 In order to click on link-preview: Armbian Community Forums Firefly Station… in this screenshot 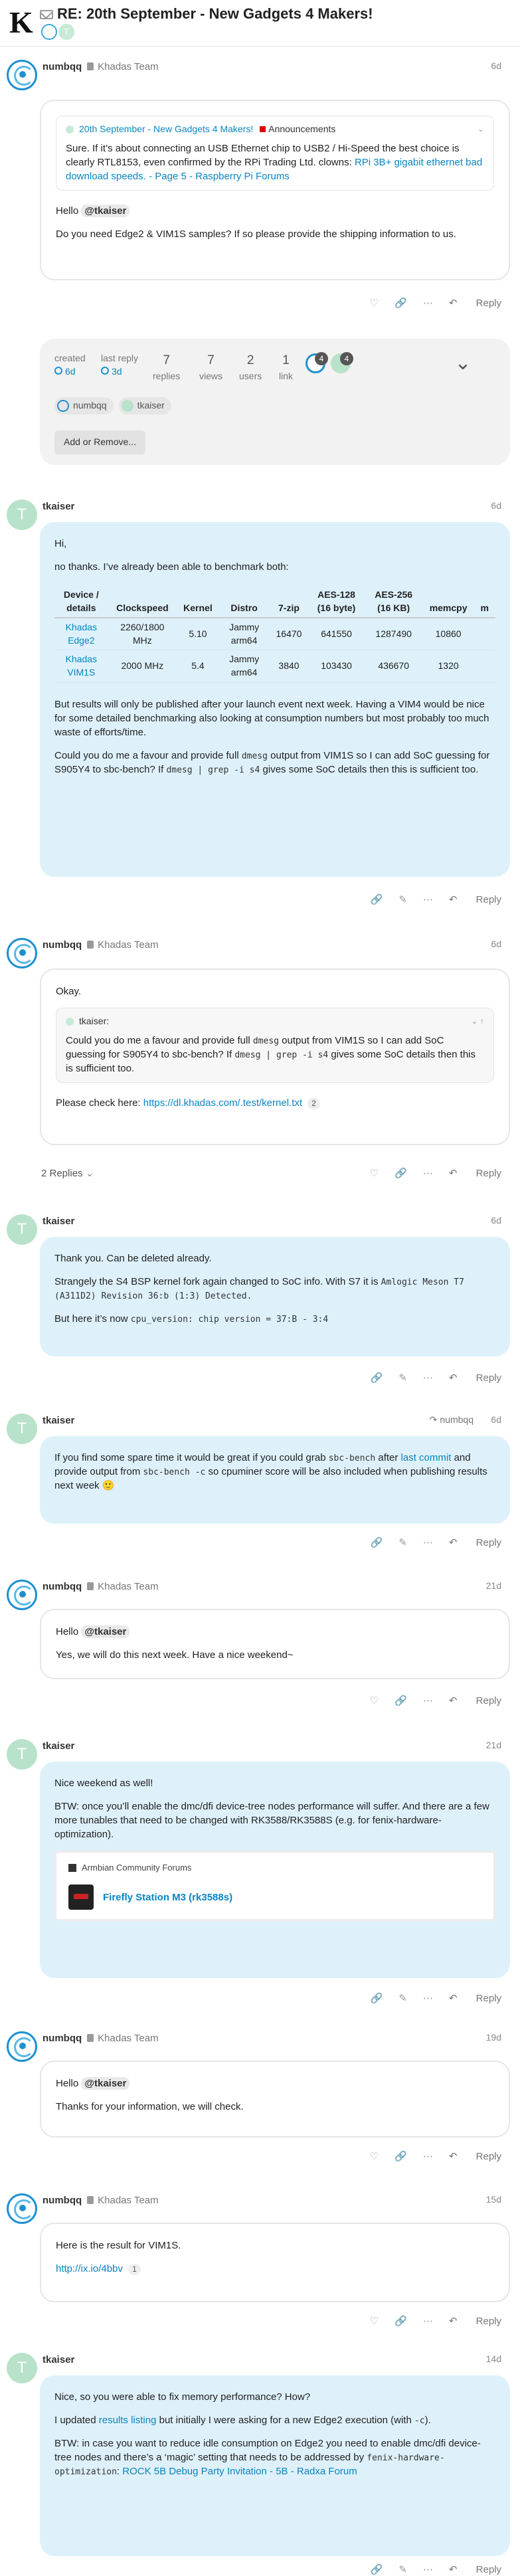, I will do `click(274, 1886)`.